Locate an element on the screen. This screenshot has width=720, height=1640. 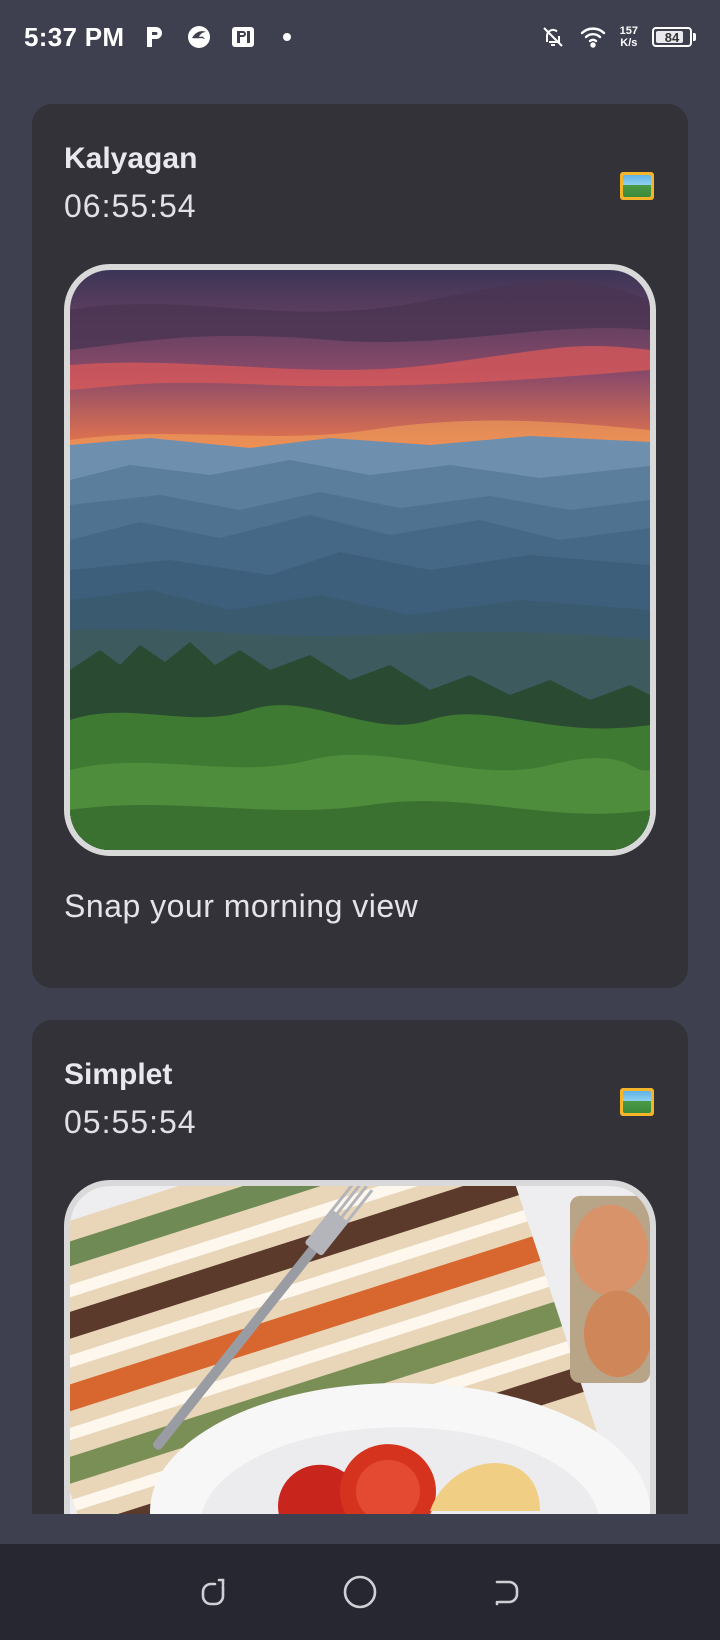
dot-icon is located at coordinates (287, 37).